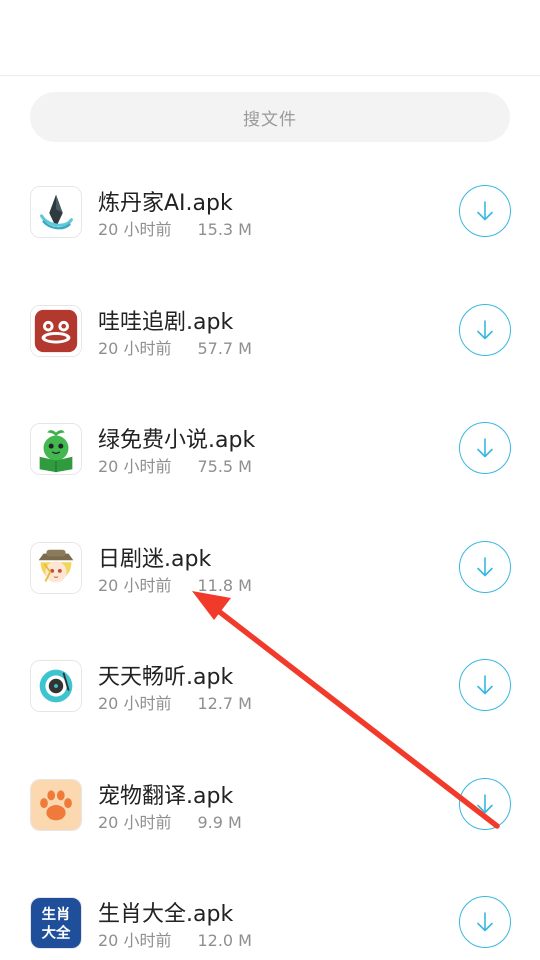  What do you see at coordinates (219, 822) in the screenshot?
I see `file-size: 9.9 M` at bounding box center [219, 822].